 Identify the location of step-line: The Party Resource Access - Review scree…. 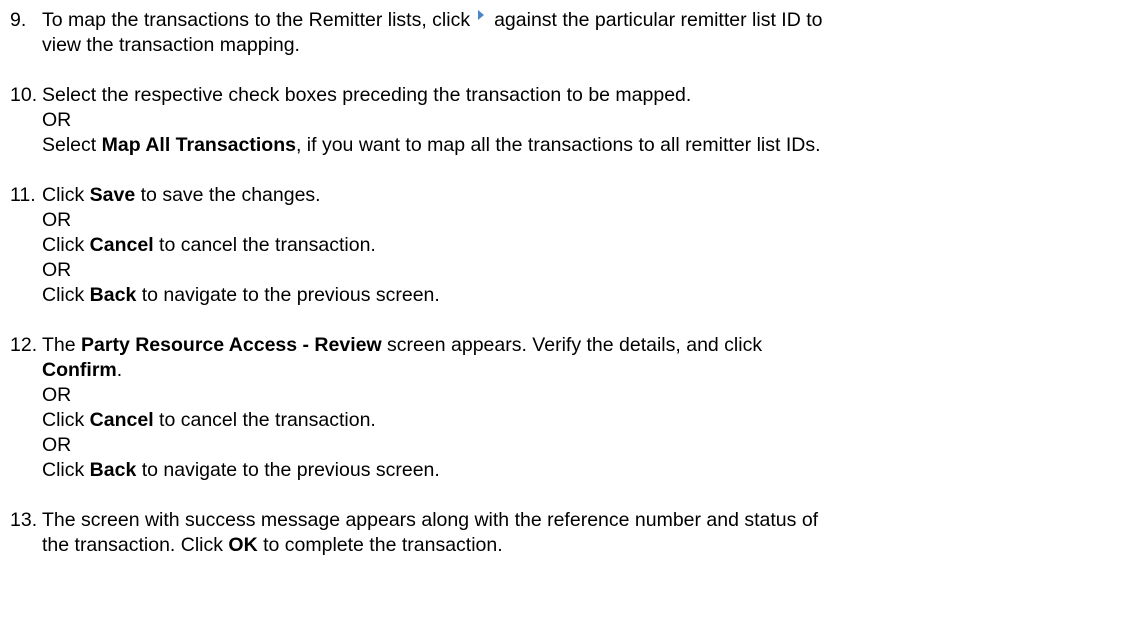
(591, 345).